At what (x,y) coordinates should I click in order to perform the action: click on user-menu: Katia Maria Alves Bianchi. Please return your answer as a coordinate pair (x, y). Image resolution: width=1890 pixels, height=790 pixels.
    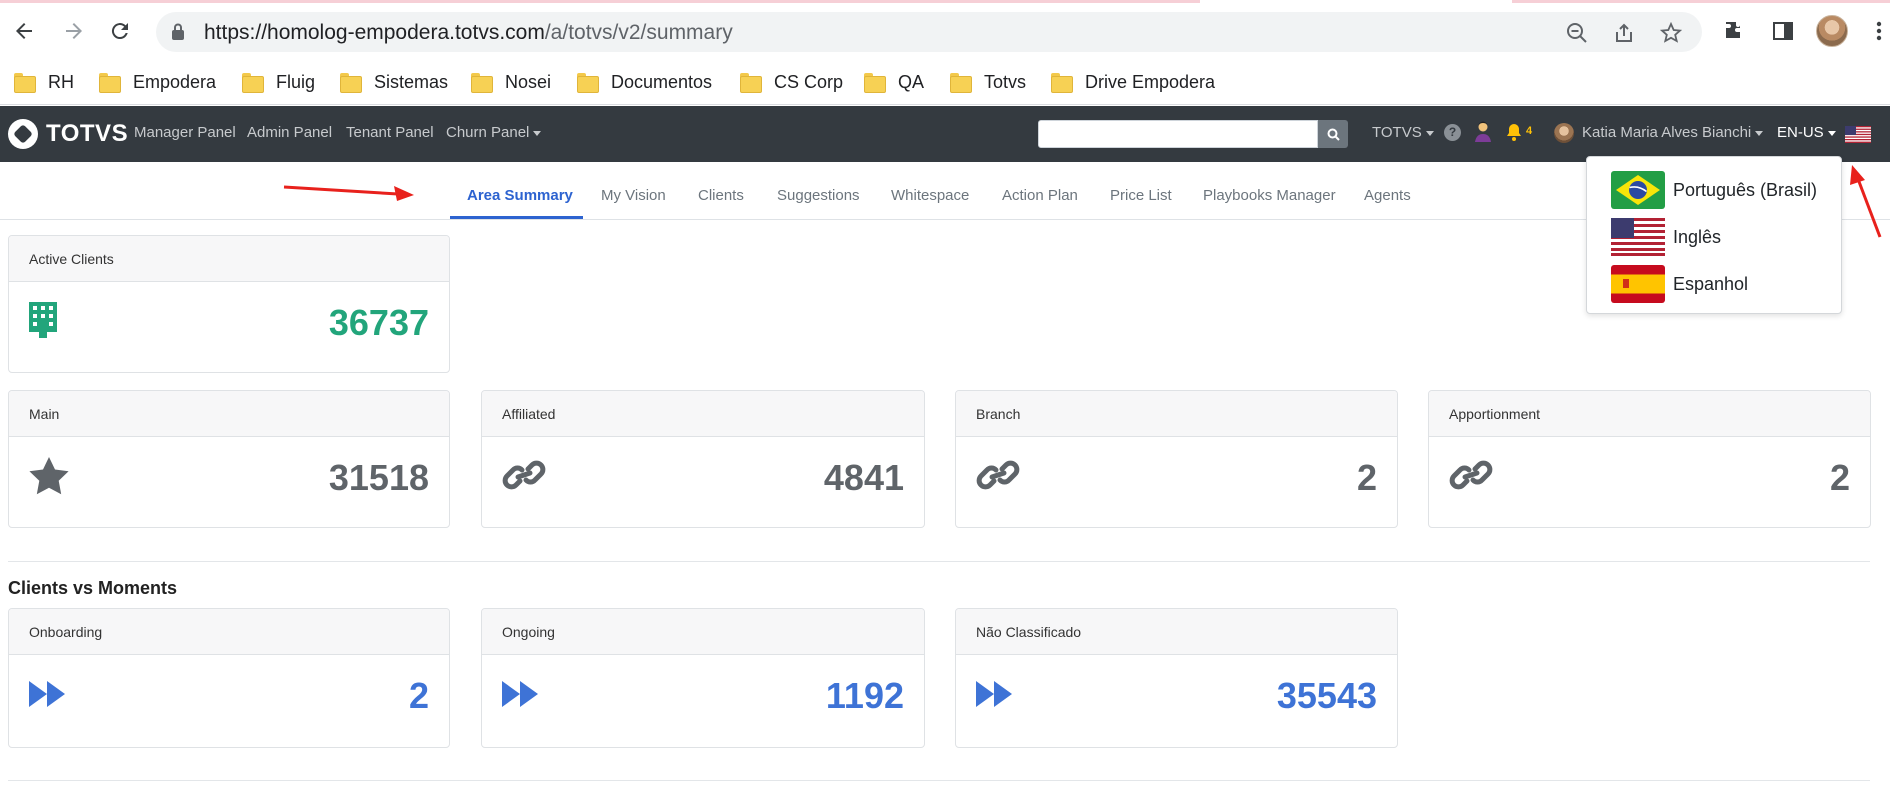
    Looking at the image, I should click on (1673, 132).